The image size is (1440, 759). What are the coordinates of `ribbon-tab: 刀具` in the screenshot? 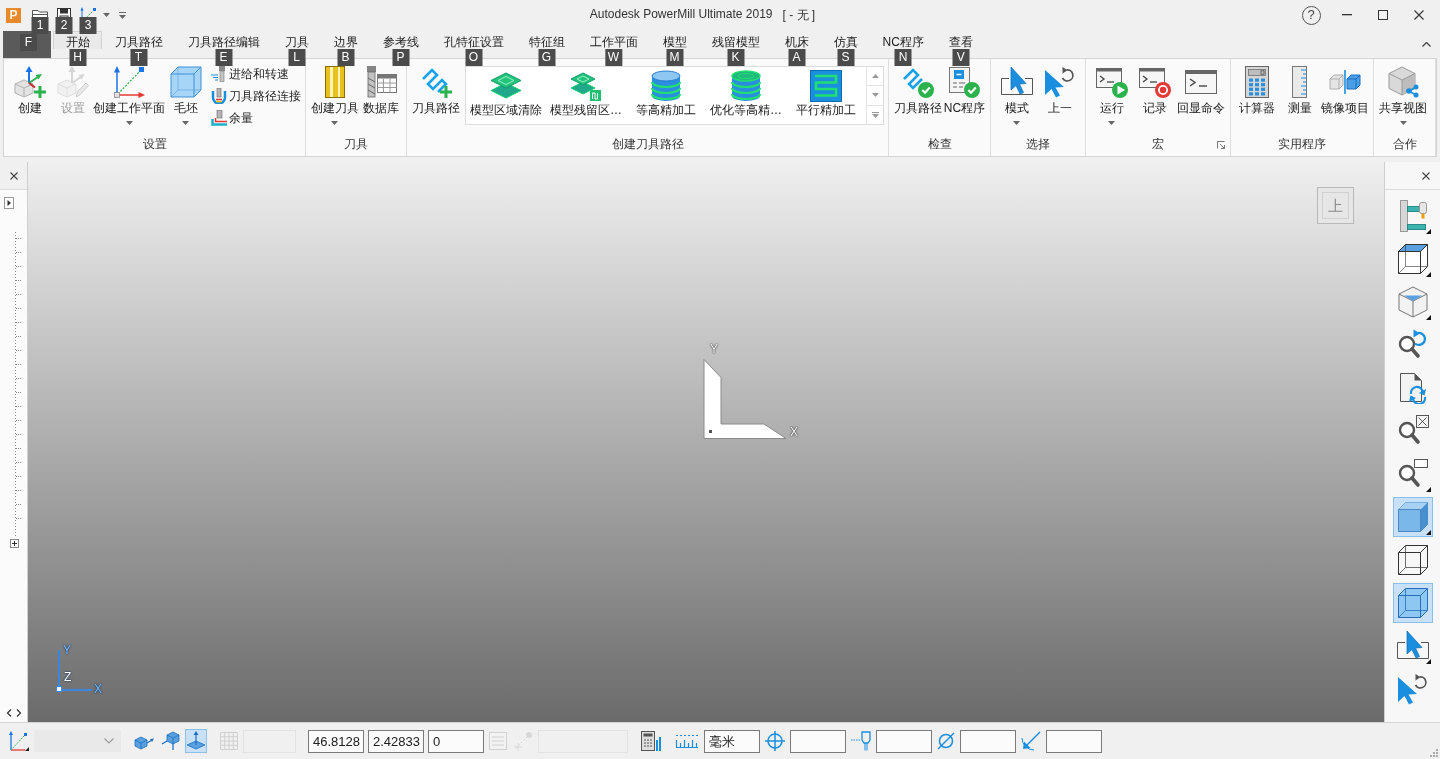 It's located at (296, 40).